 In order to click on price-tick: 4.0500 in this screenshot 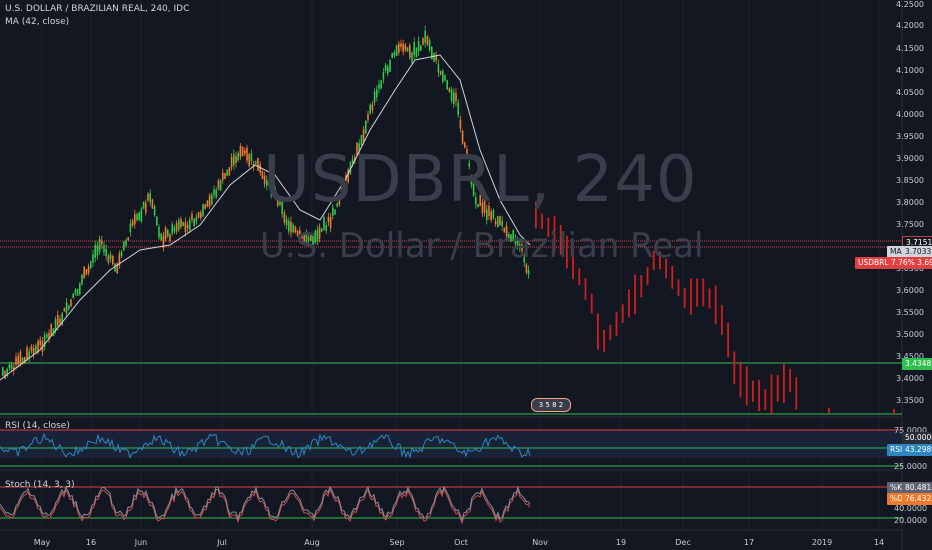, I will do `click(910, 92)`.